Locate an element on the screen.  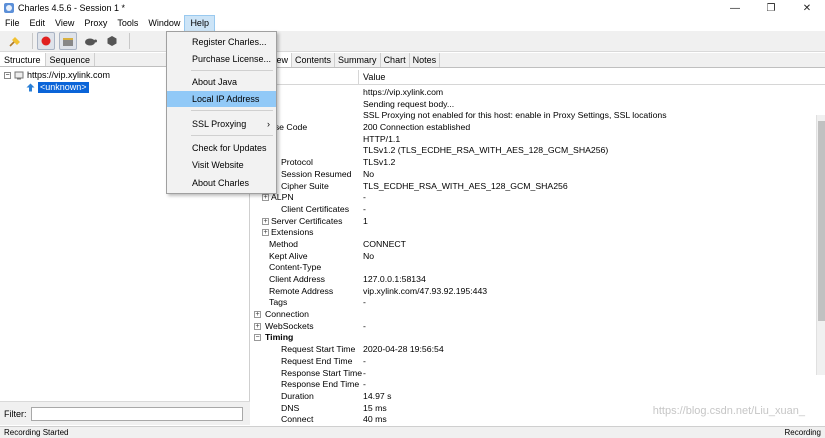
tab-sequence: Sequence is located at coordinates (71, 59).